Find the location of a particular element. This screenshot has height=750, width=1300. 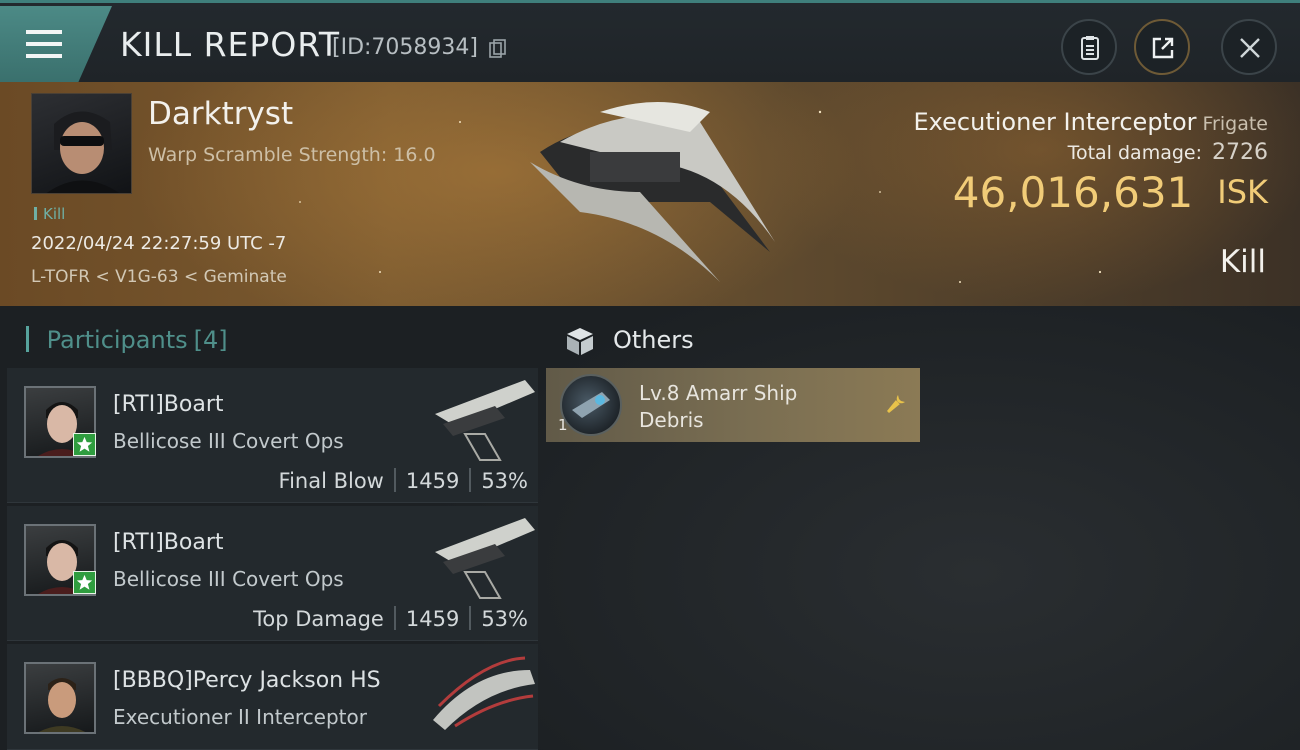

total-damage: Total damage: 2726 is located at coordinates (1168, 152).